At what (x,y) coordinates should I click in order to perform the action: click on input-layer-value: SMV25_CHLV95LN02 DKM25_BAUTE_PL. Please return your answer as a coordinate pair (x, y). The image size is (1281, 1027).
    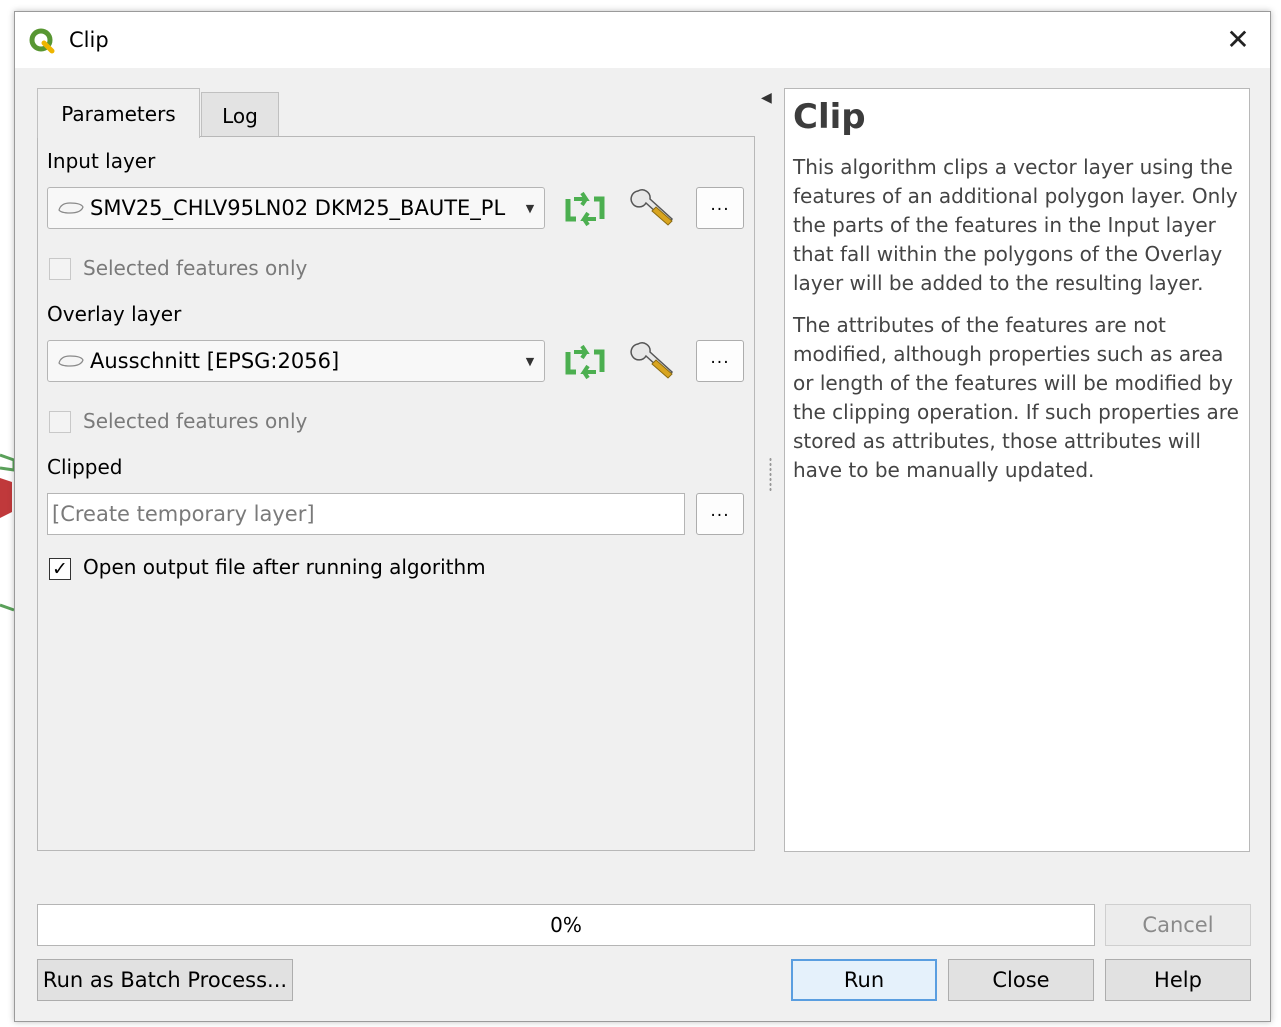
    Looking at the image, I should click on (298, 208).